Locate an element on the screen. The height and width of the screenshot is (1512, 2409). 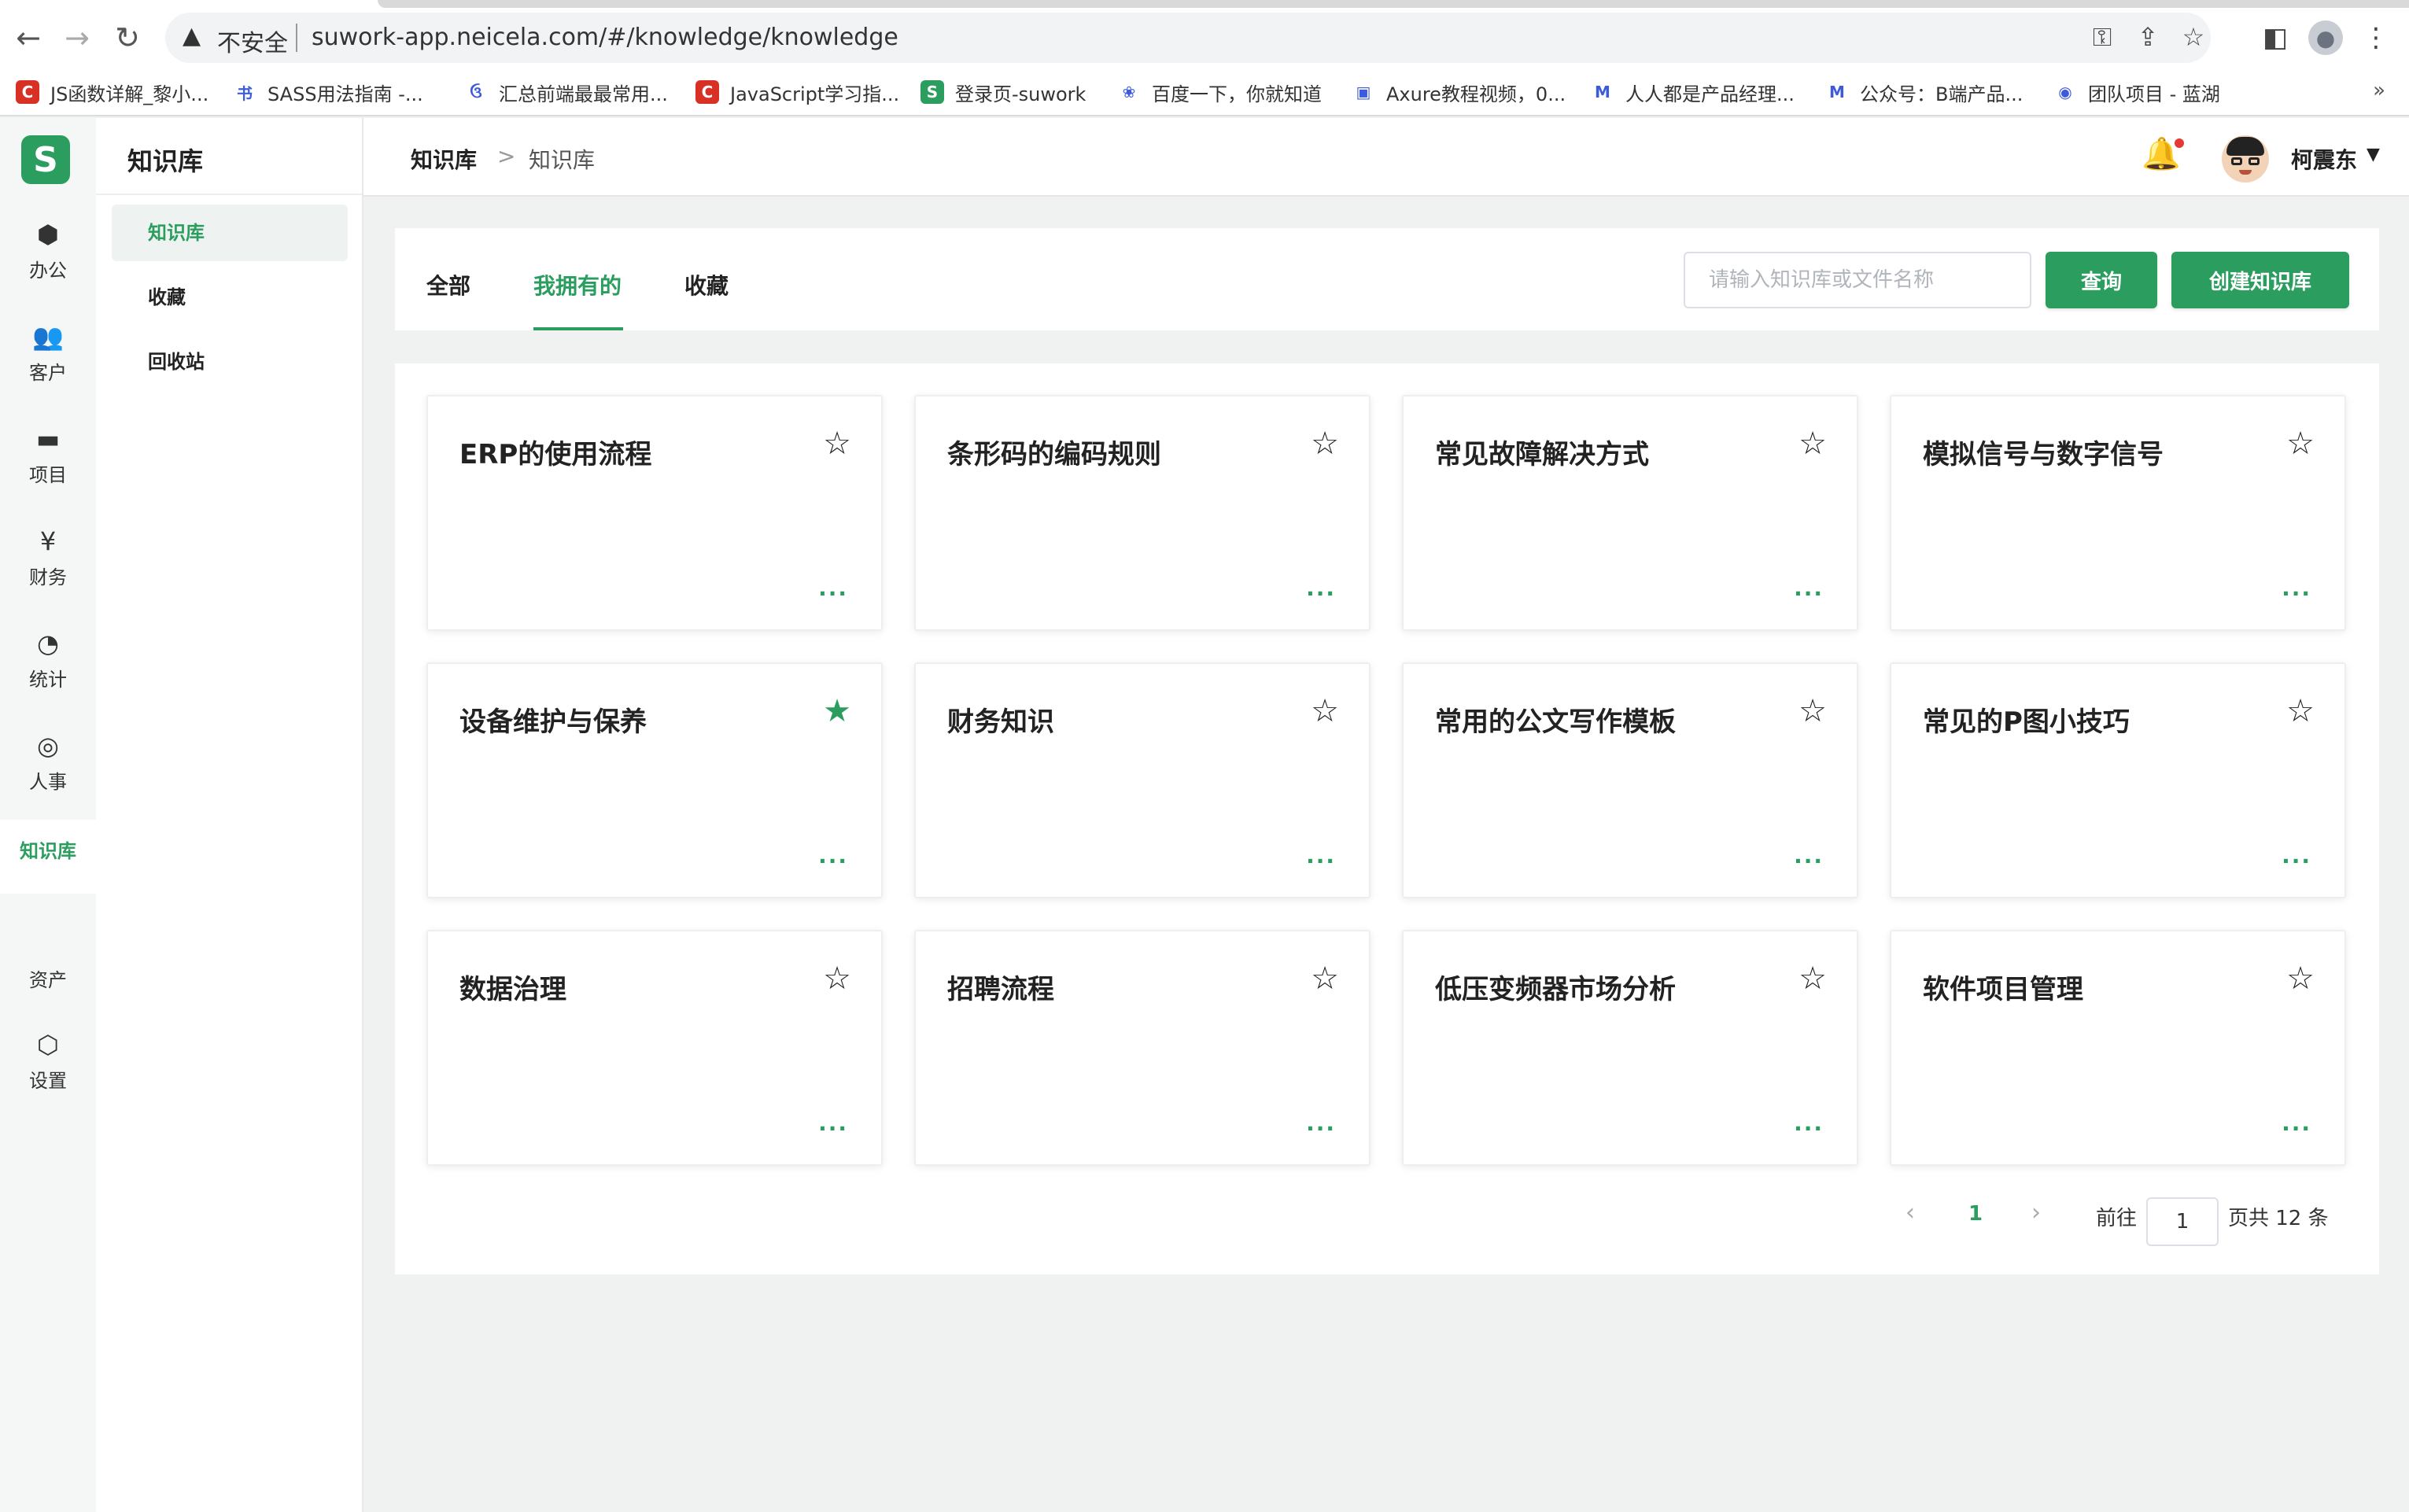
suwork-logo: S is located at coordinates (45, 159).